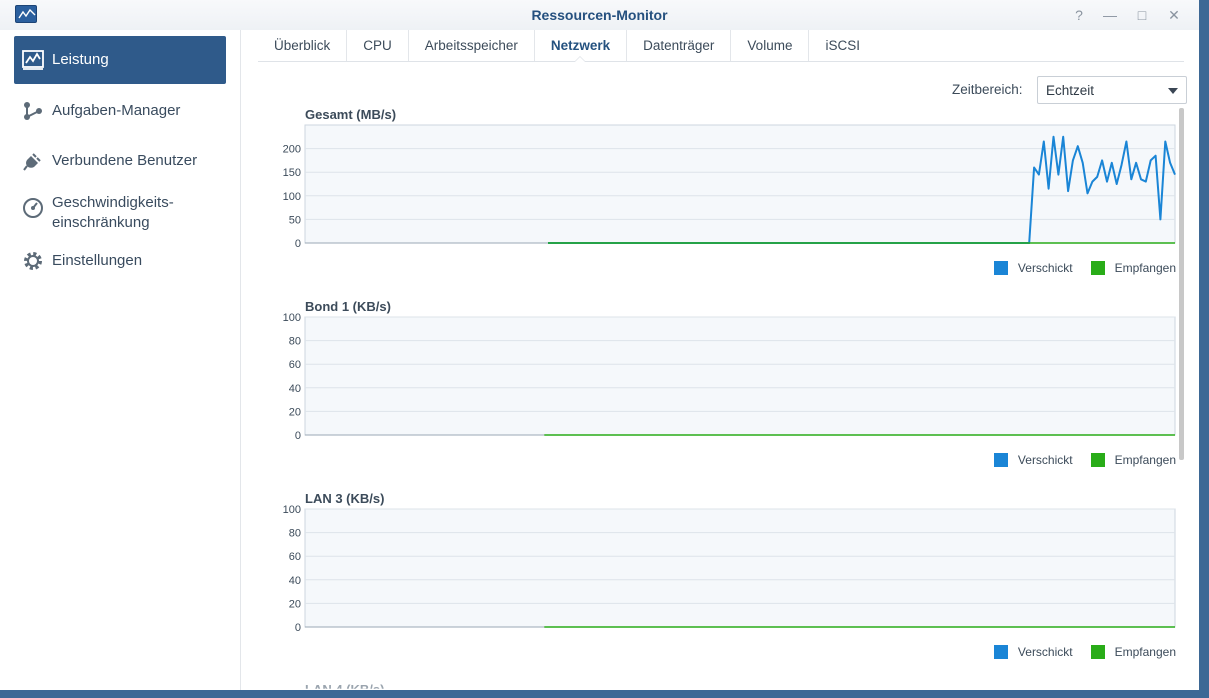 The height and width of the screenshot is (698, 1209). Describe the element at coordinates (987, 89) in the screenshot. I see `time-range-label: Zeitbereich:` at that location.